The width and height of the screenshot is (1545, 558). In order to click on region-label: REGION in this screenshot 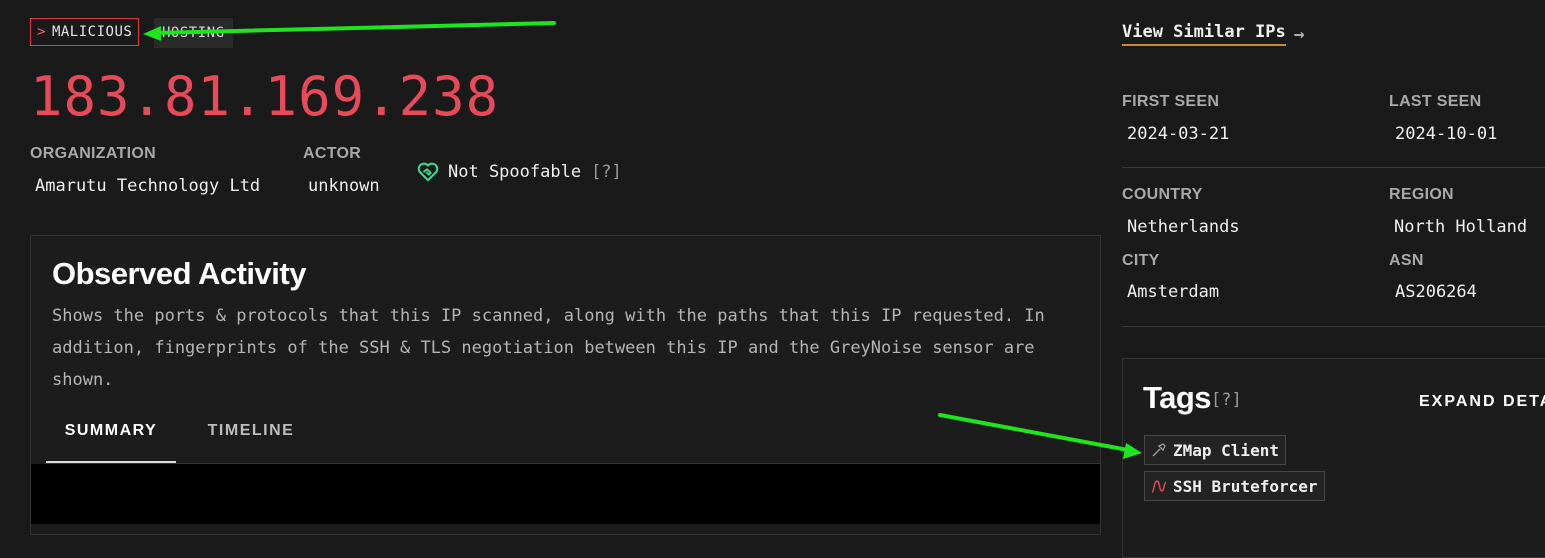, I will do `click(1421, 194)`.